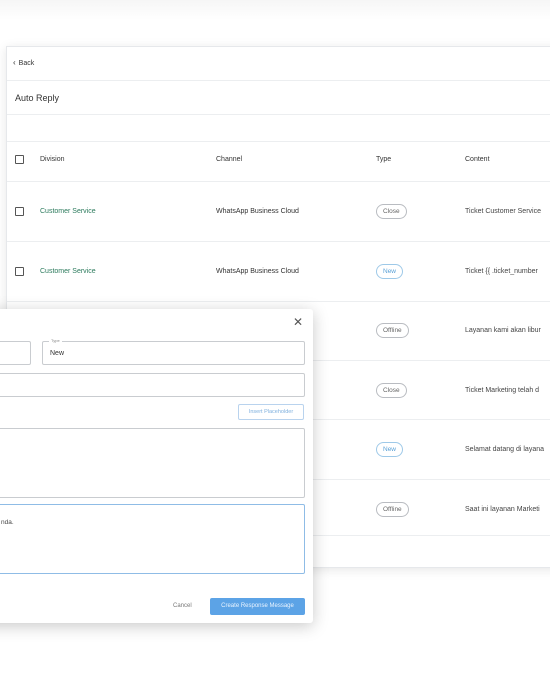 The image size is (550, 675). What do you see at coordinates (152, 463) in the screenshot?
I see `header-textarea` at bounding box center [152, 463].